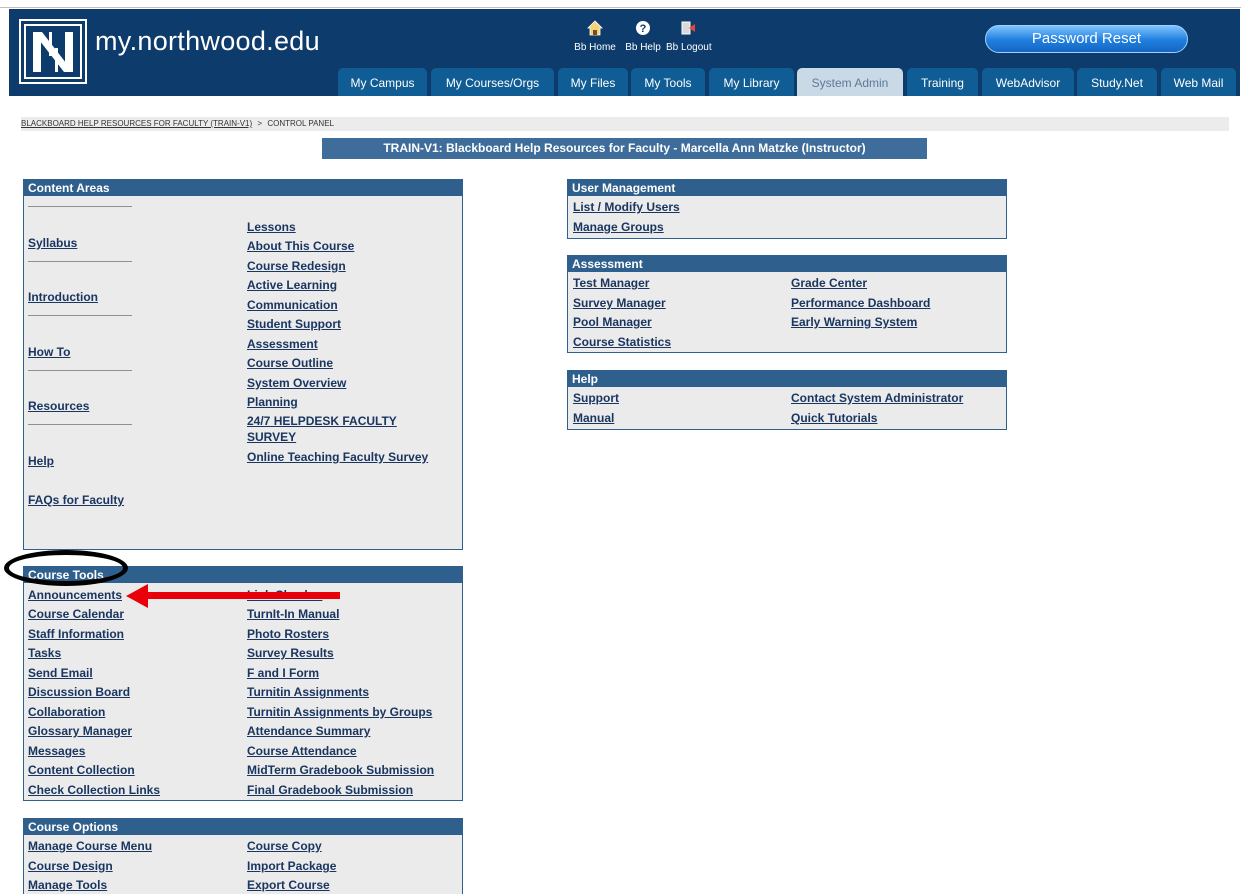  Describe the element at coordinates (308, 692) in the screenshot. I see `tool-link-turnitin-assignments: Turnitin Assignments` at that location.